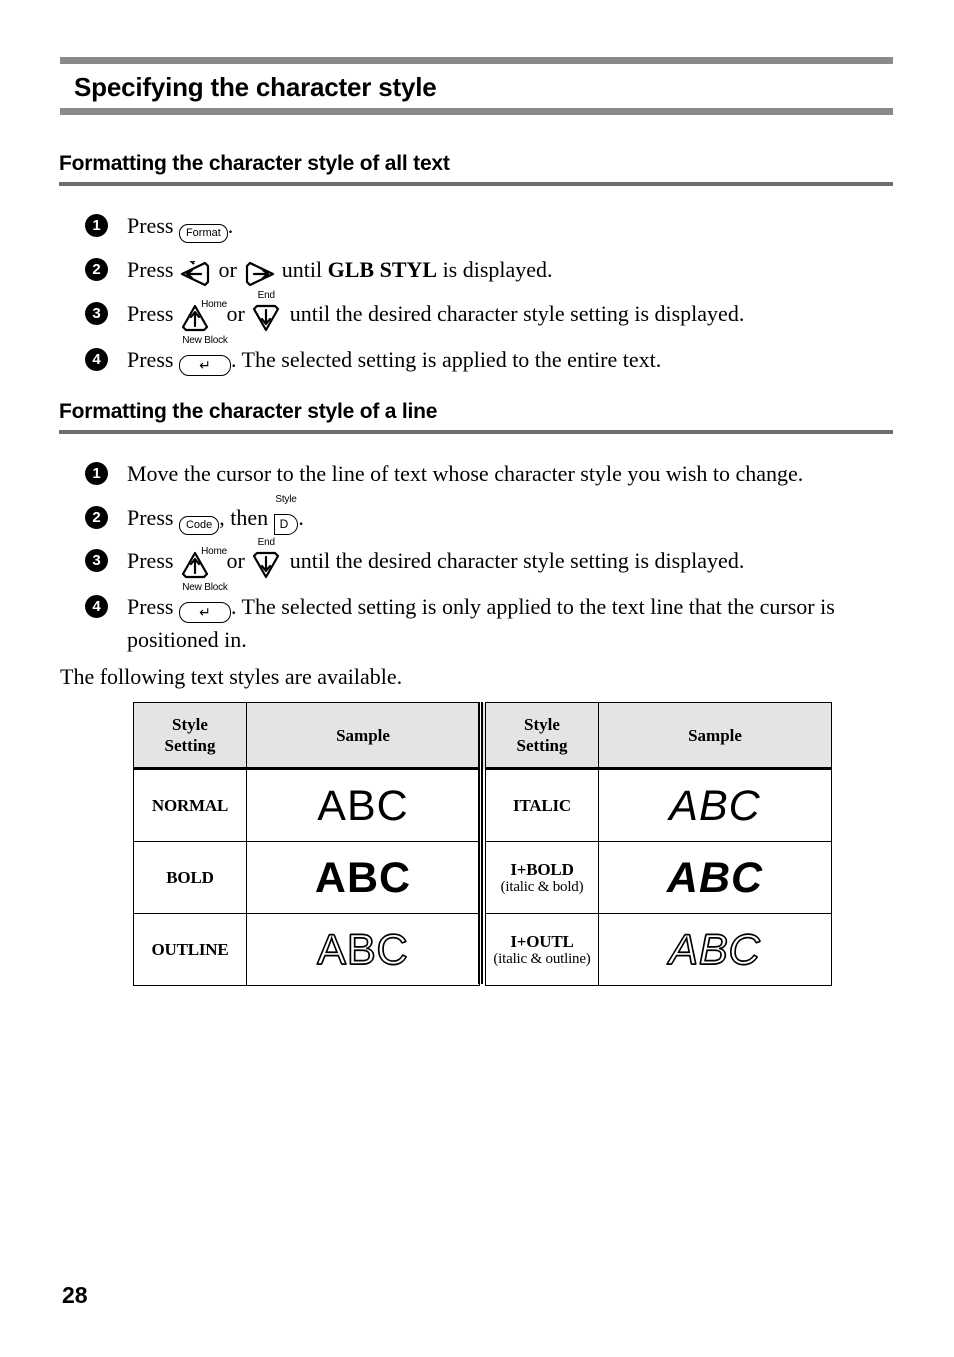 This screenshot has width=954, height=1357. I want to click on header-sample-left: Sample, so click(363, 736).